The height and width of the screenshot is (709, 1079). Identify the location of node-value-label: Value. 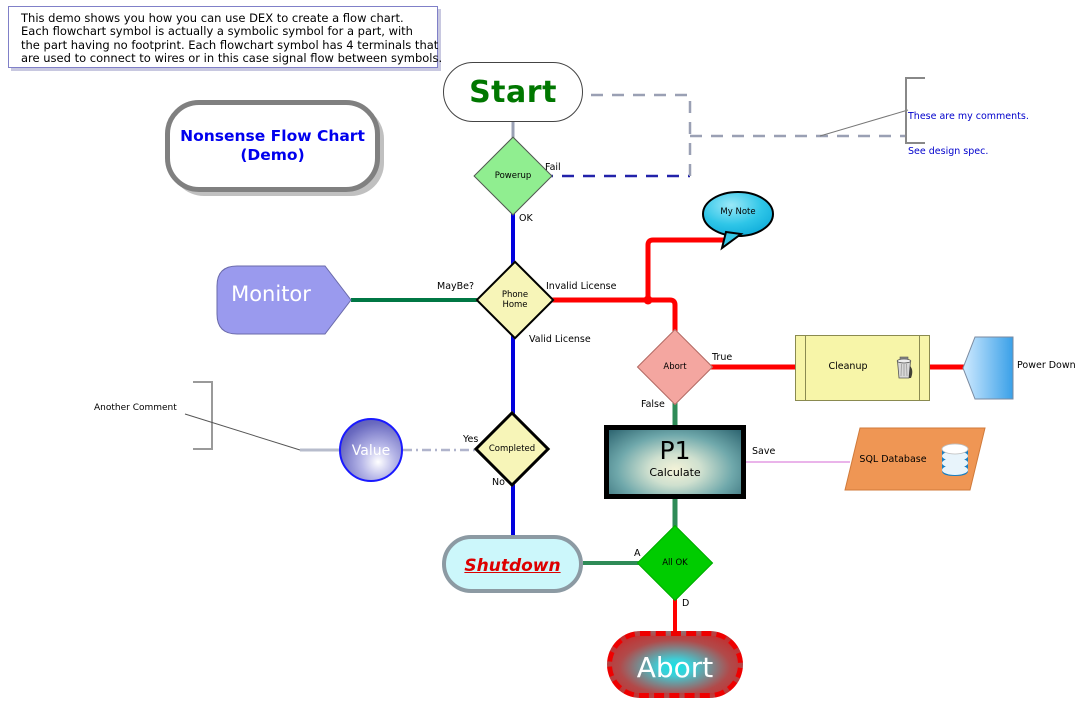
(371, 451).